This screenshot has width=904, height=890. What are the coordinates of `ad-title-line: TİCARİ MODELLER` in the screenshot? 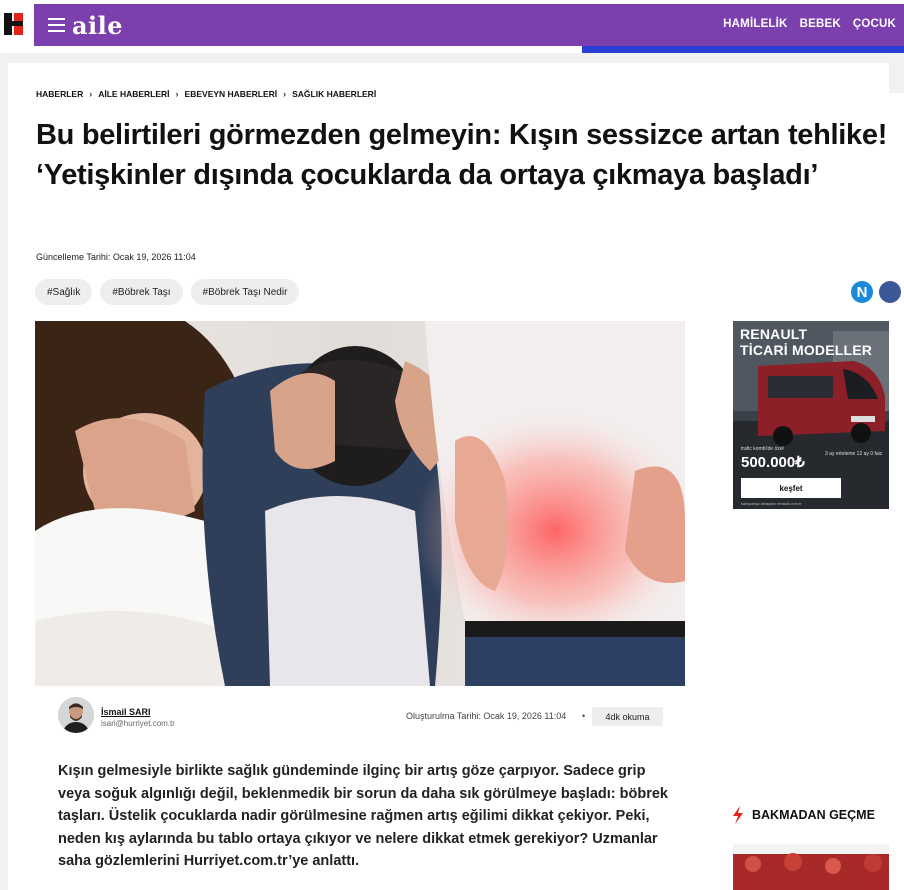 It's located at (806, 350).